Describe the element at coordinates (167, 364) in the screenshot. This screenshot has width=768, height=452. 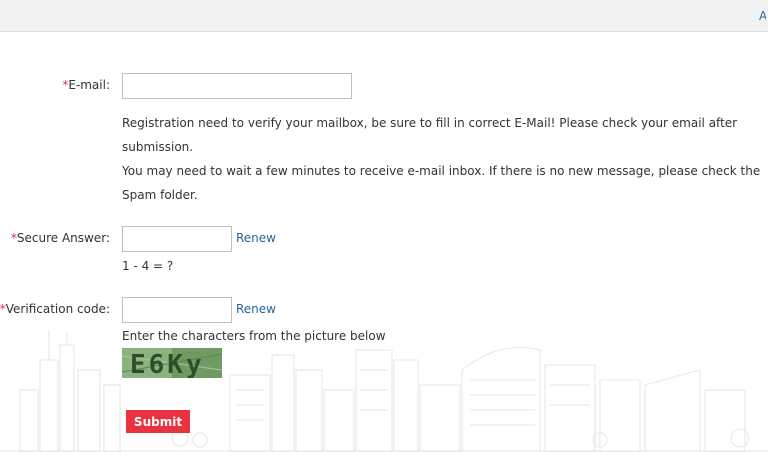
I see `captcha-text: E6Ky` at that location.